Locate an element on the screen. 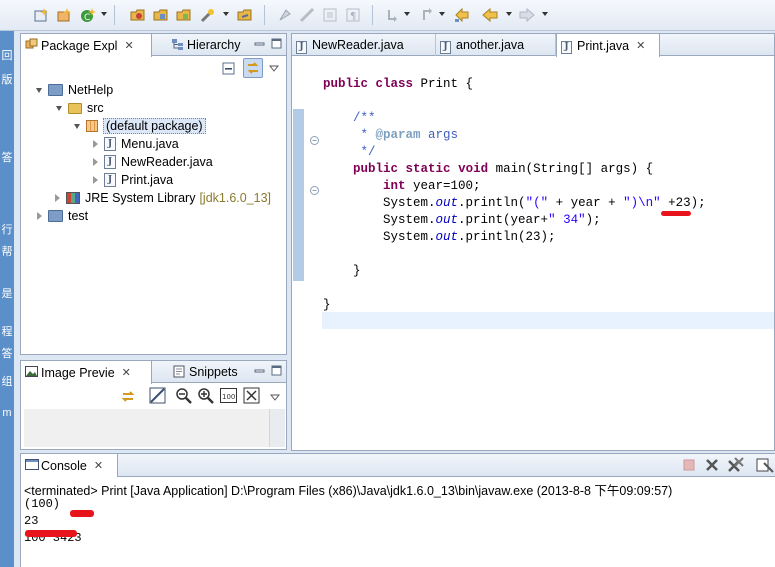  current-line-highlight is located at coordinates (548, 320).